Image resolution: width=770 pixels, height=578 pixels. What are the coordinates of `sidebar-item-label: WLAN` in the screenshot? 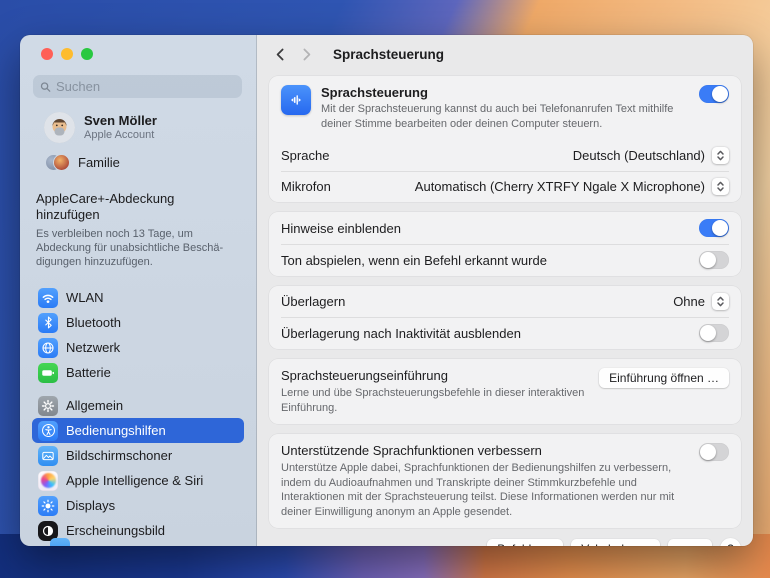 It's located at (85, 298).